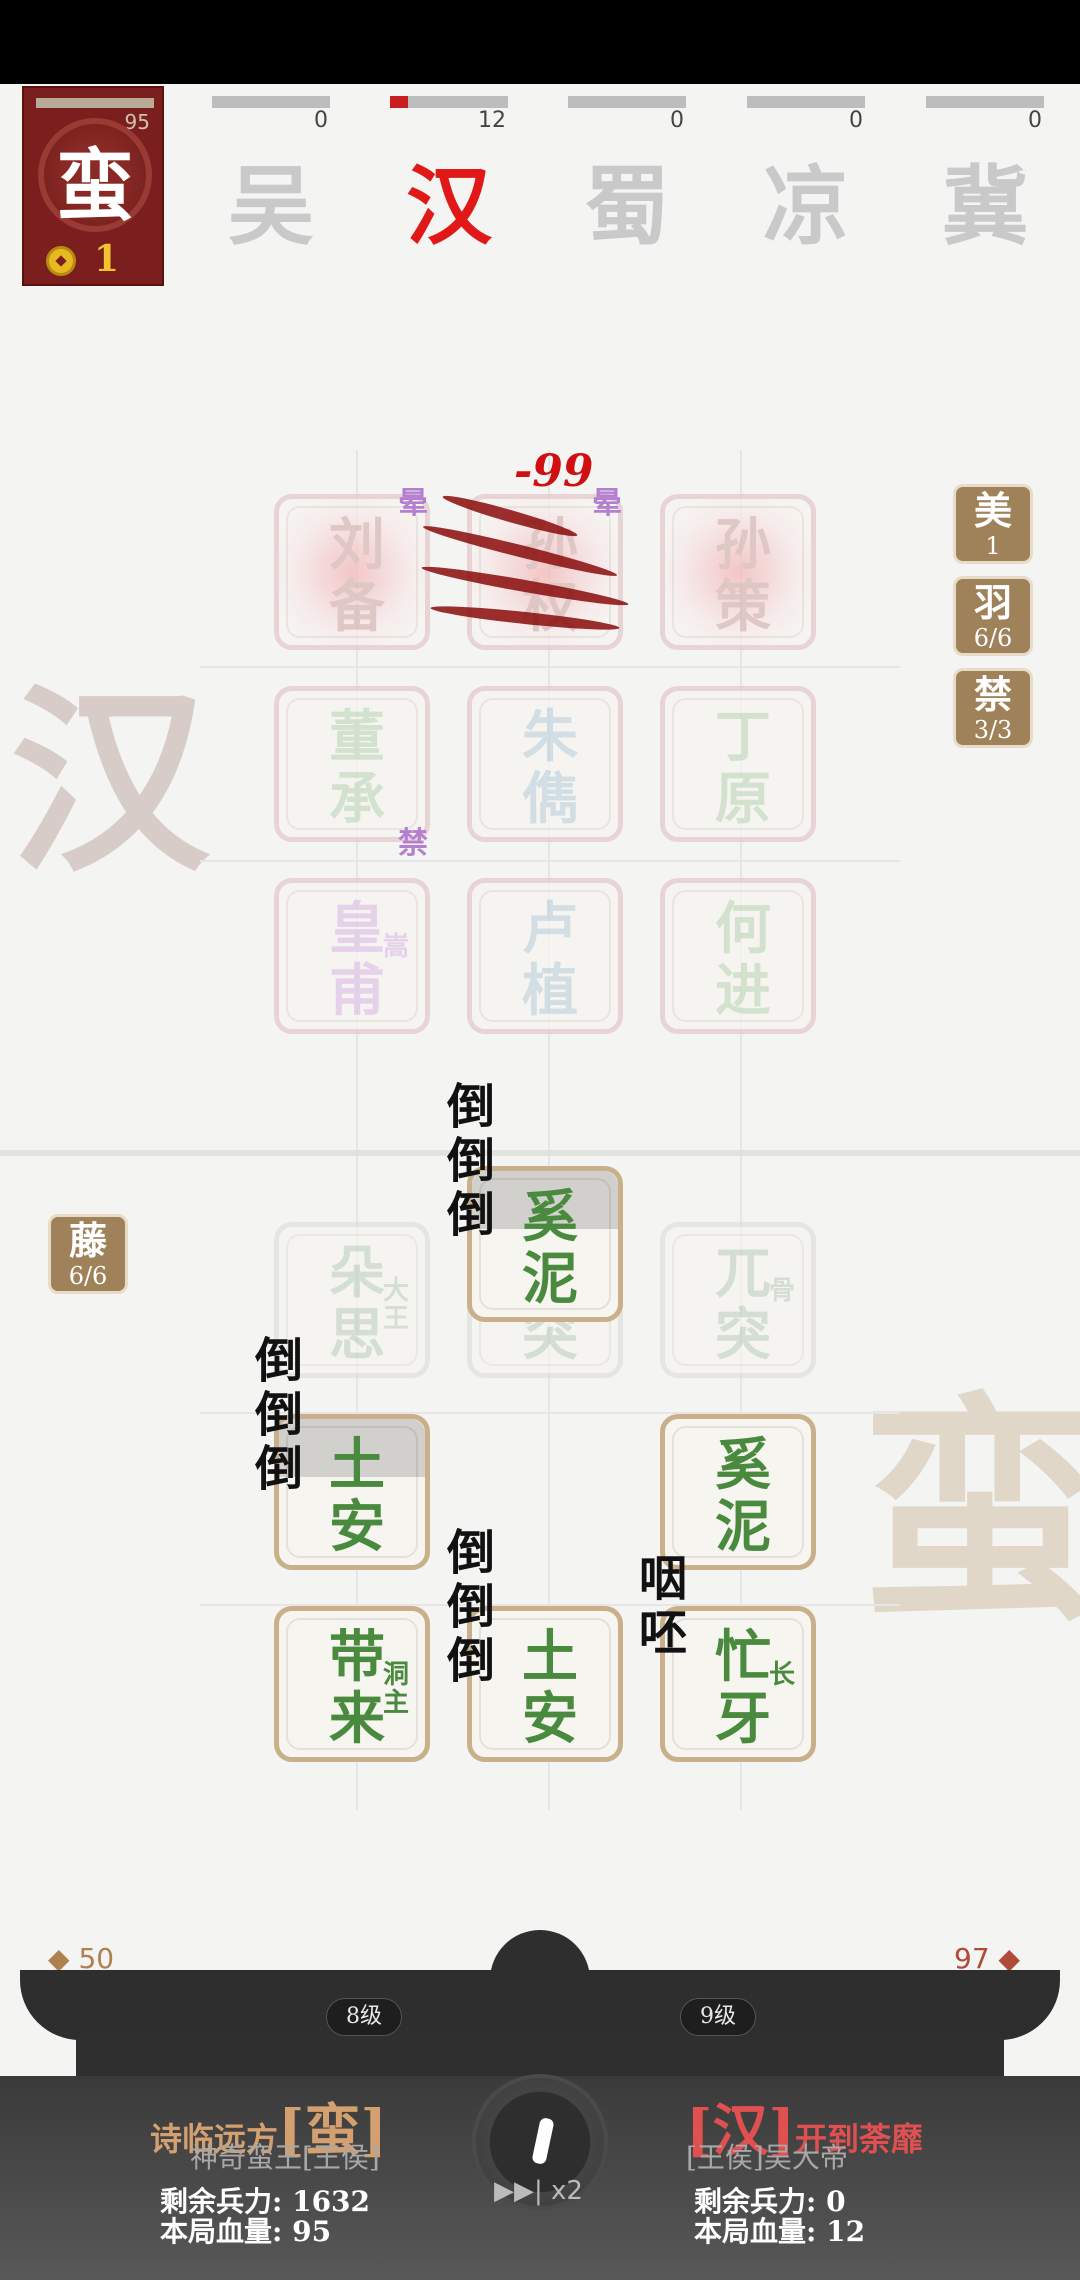 This screenshot has width=1080, height=2280. Describe the element at coordinates (627, 206) in the screenshot. I see `faction-name: 蜀` at that location.